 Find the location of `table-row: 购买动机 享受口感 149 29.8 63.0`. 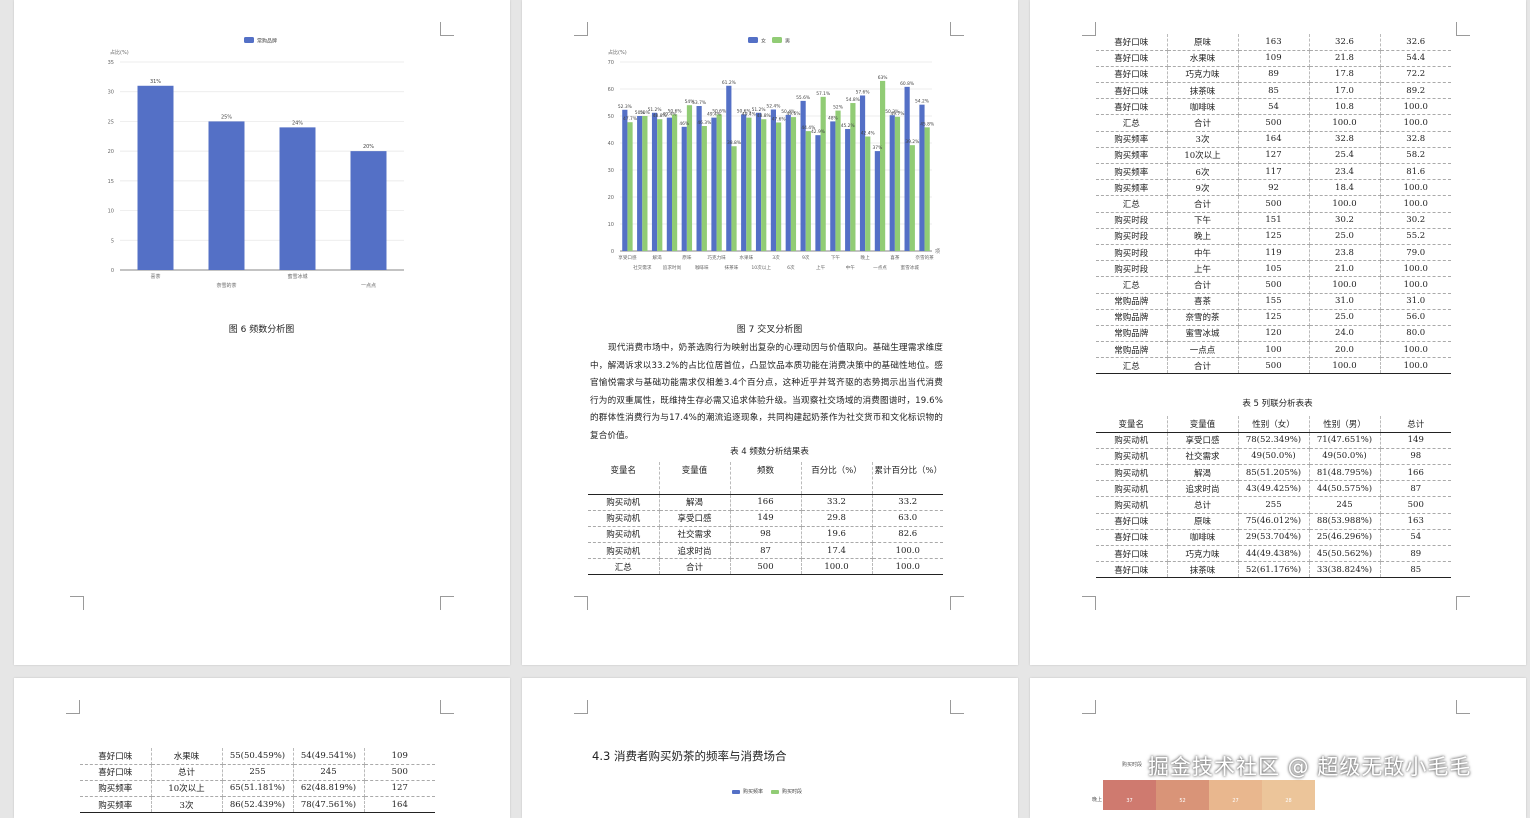

table-row: 购买动机 享受口感 149 29.8 63.0 is located at coordinates (765, 518).